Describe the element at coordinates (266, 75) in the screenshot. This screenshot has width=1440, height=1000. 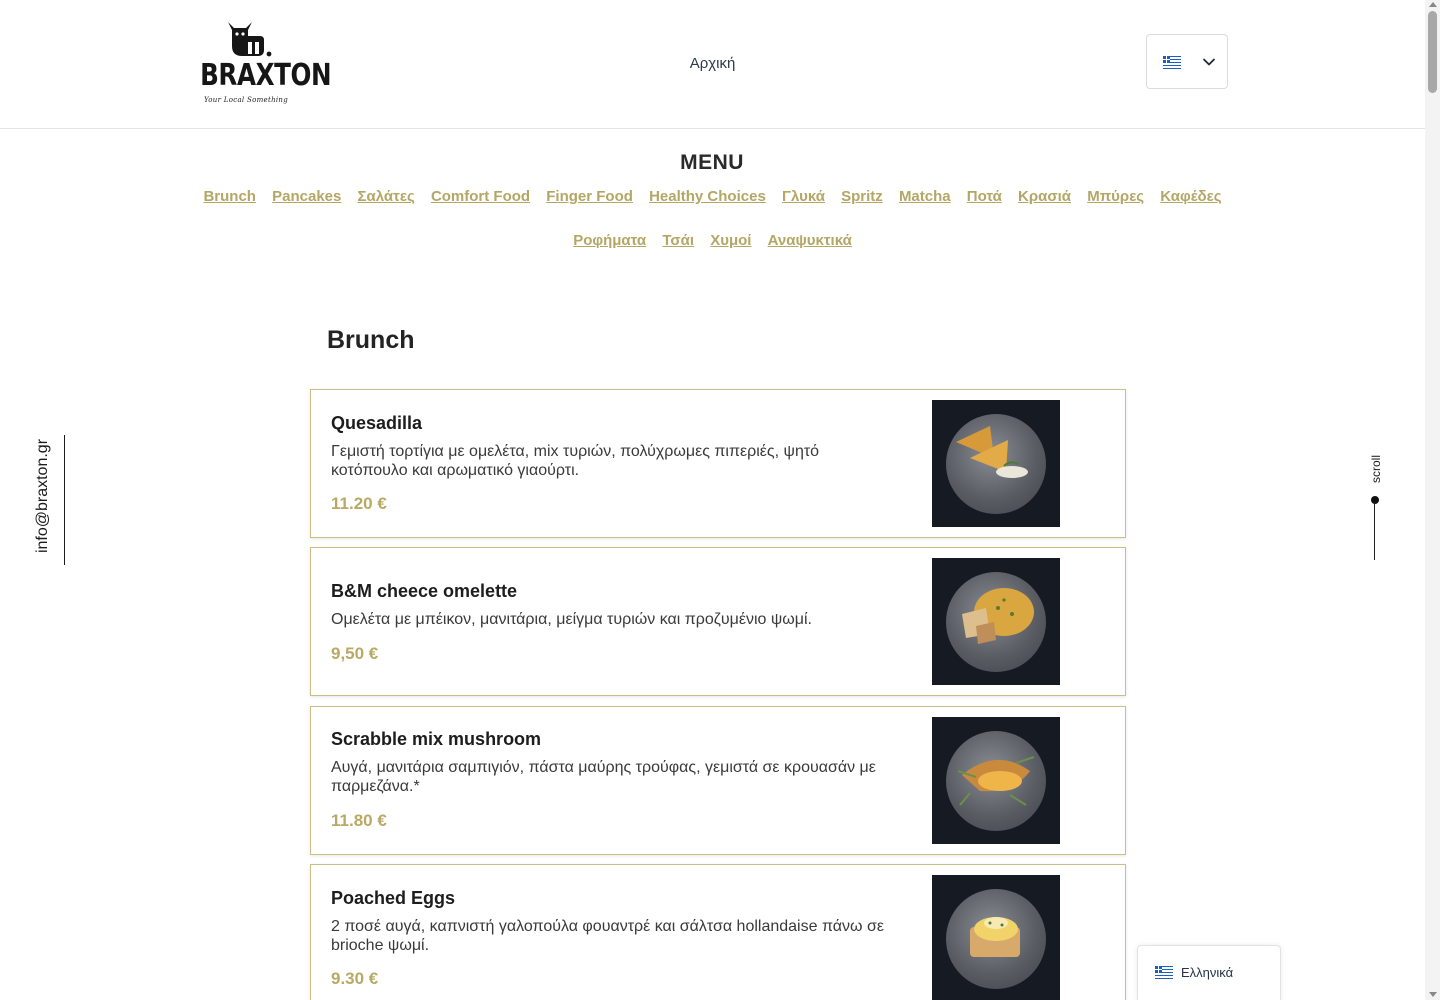
I see `logo-brand-text: BRAXTON` at that location.